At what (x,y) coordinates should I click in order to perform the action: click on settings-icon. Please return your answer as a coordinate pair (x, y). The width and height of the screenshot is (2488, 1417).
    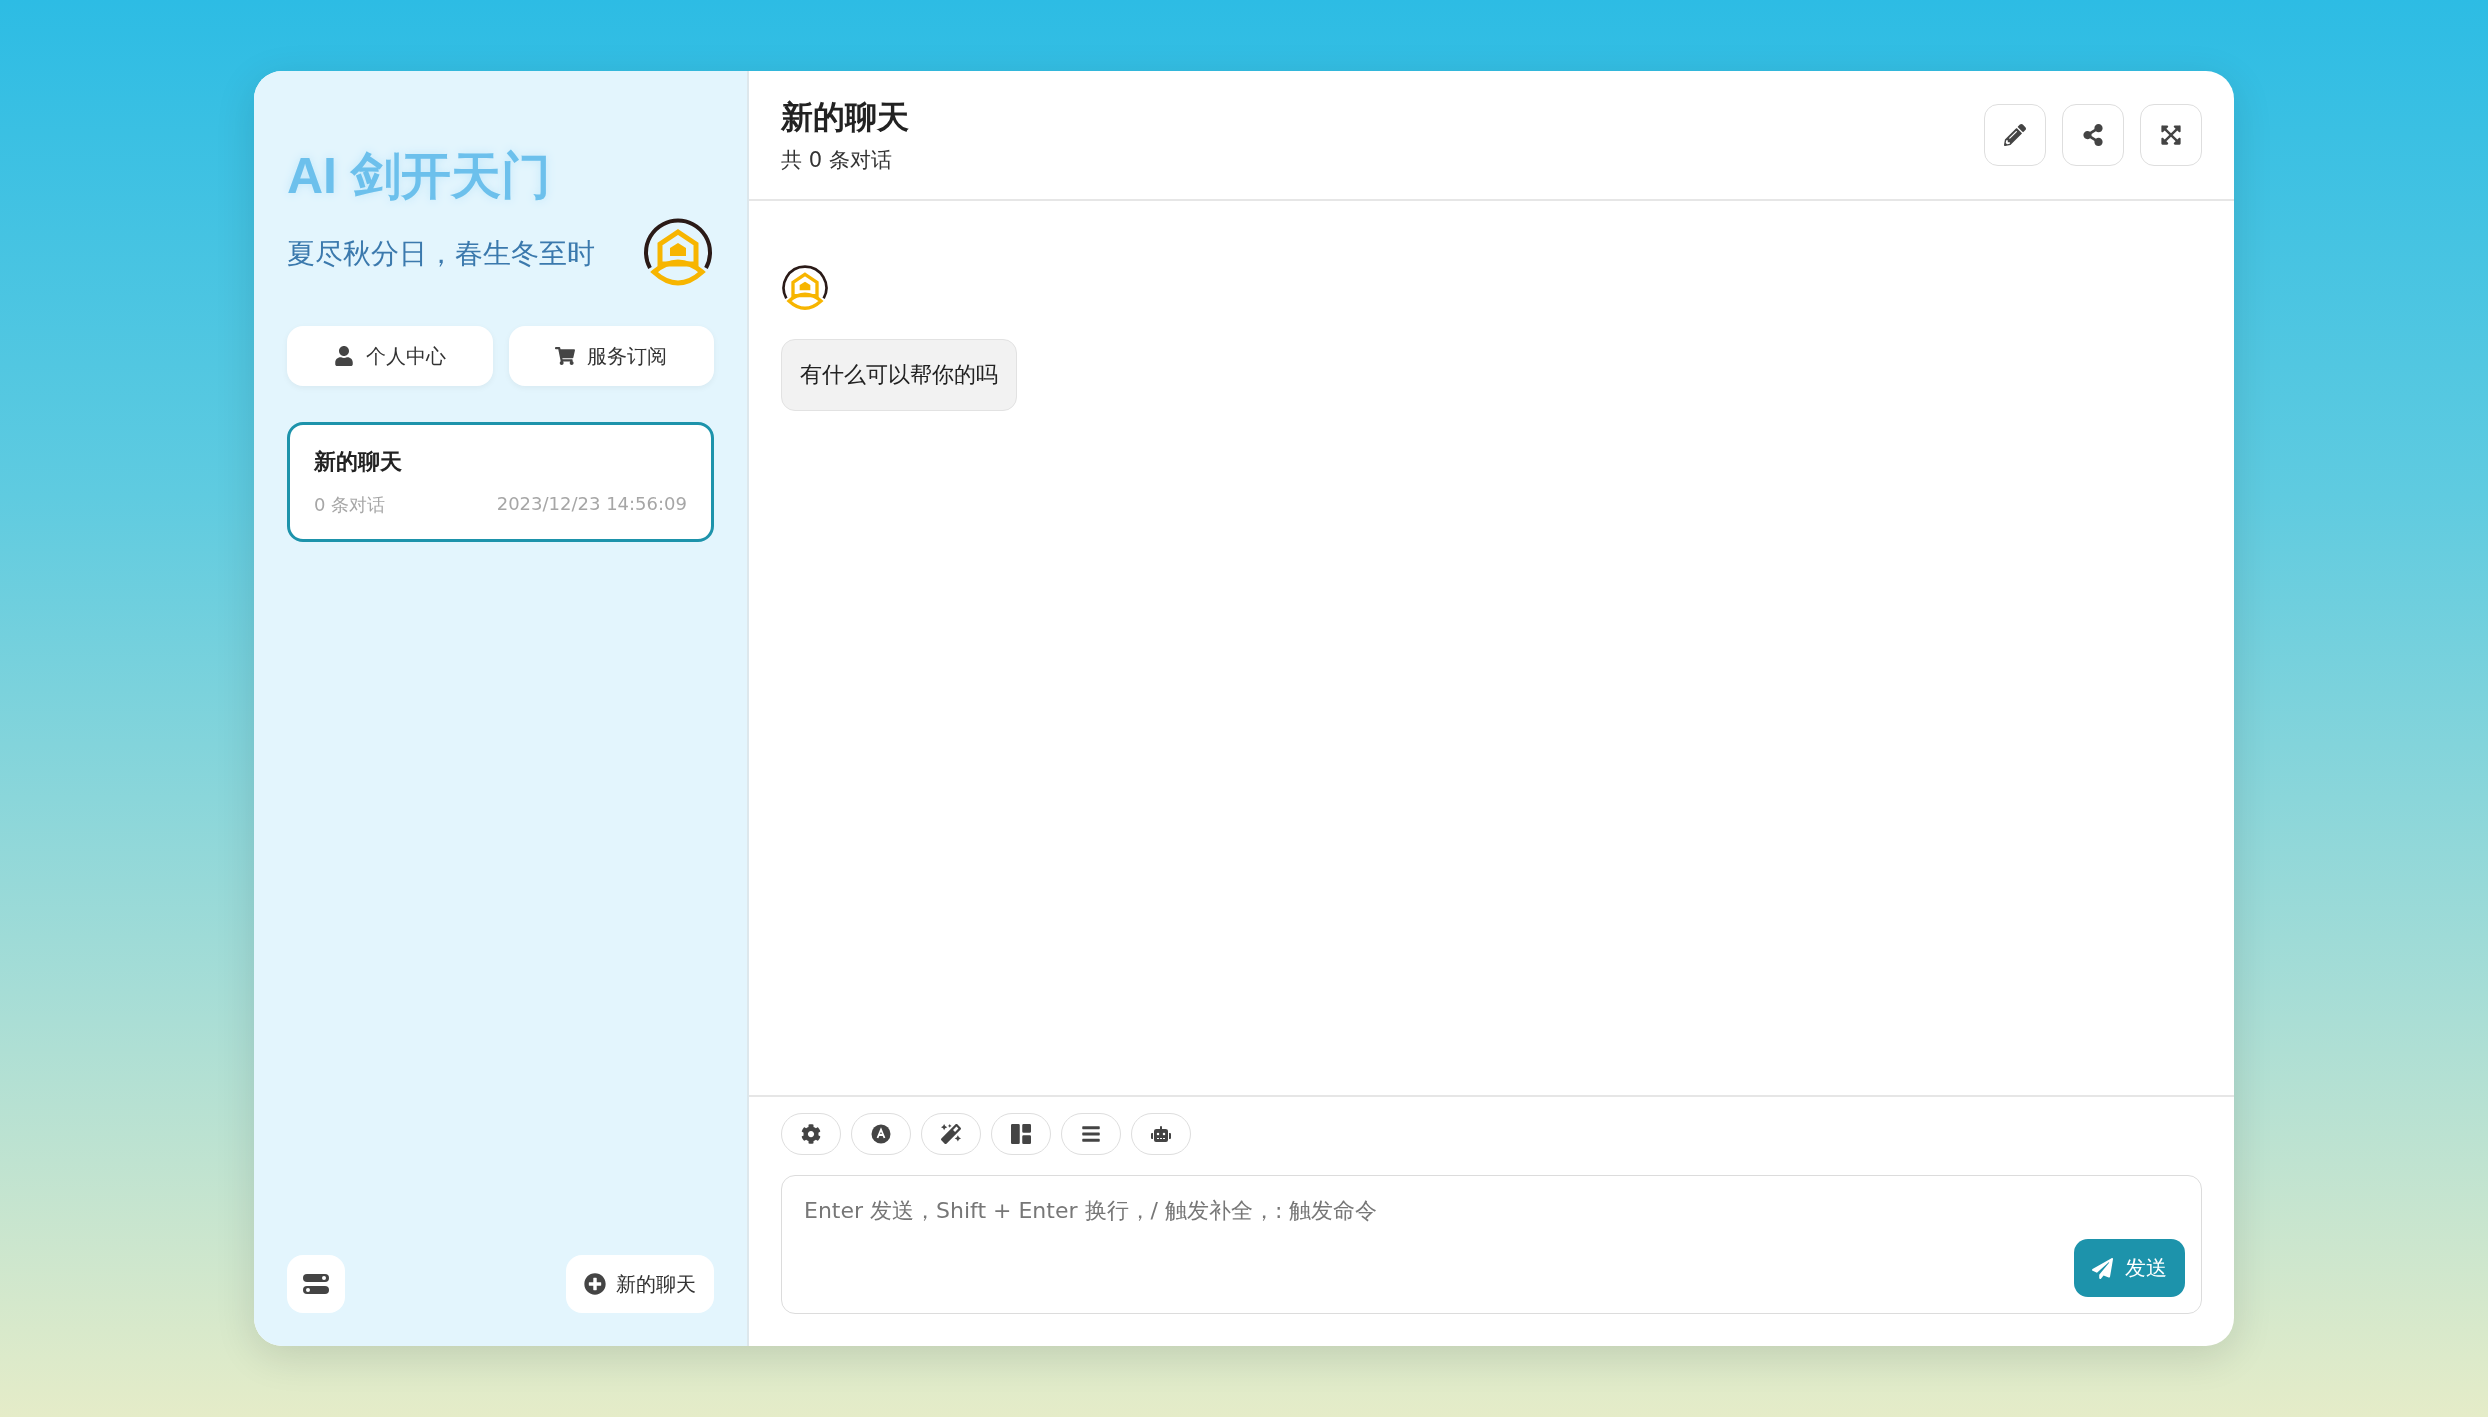
    Looking at the image, I should click on (811, 1134).